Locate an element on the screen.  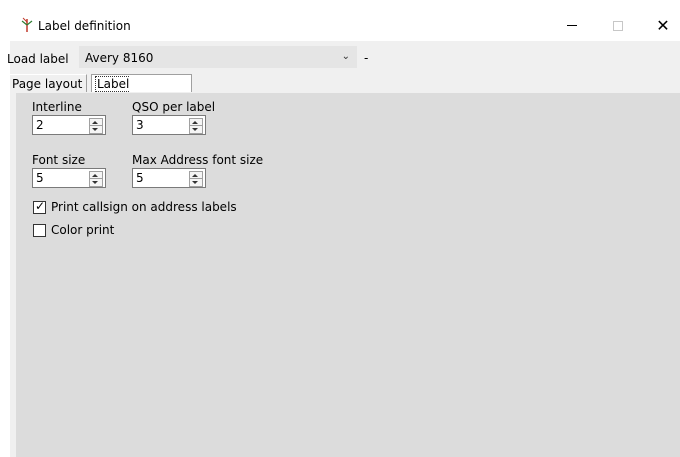
qso-per-label-stepper-buttons is located at coordinates (196, 126).